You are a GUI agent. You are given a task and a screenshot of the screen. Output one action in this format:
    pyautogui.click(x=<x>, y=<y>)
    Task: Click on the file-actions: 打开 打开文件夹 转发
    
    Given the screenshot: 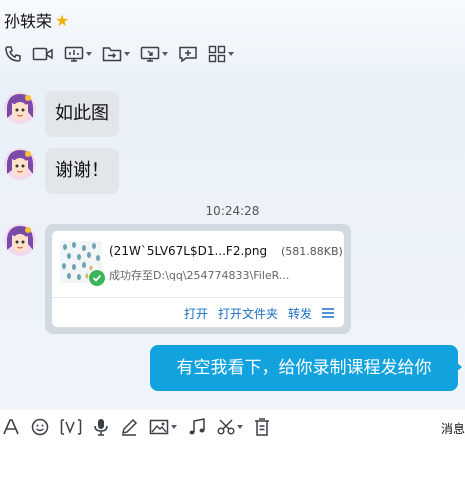 What is the action you would take?
    pyautogui.click(x=198, y=313)
    